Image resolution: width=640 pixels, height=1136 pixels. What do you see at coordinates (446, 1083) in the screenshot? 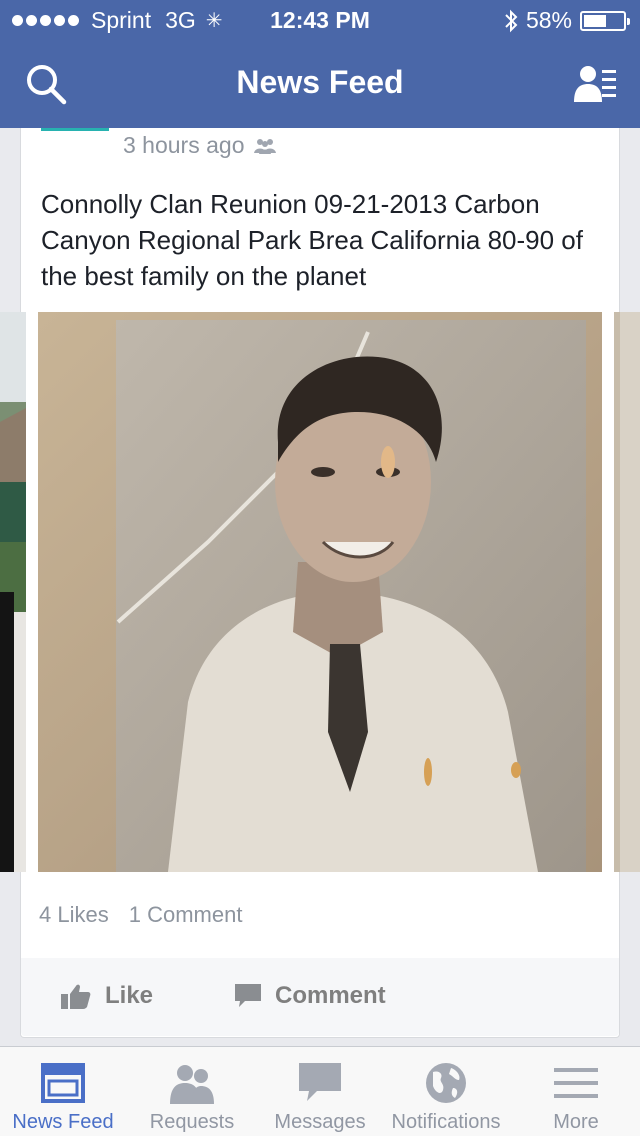
I see `globe-icon` at bounding box center [446, 1083].